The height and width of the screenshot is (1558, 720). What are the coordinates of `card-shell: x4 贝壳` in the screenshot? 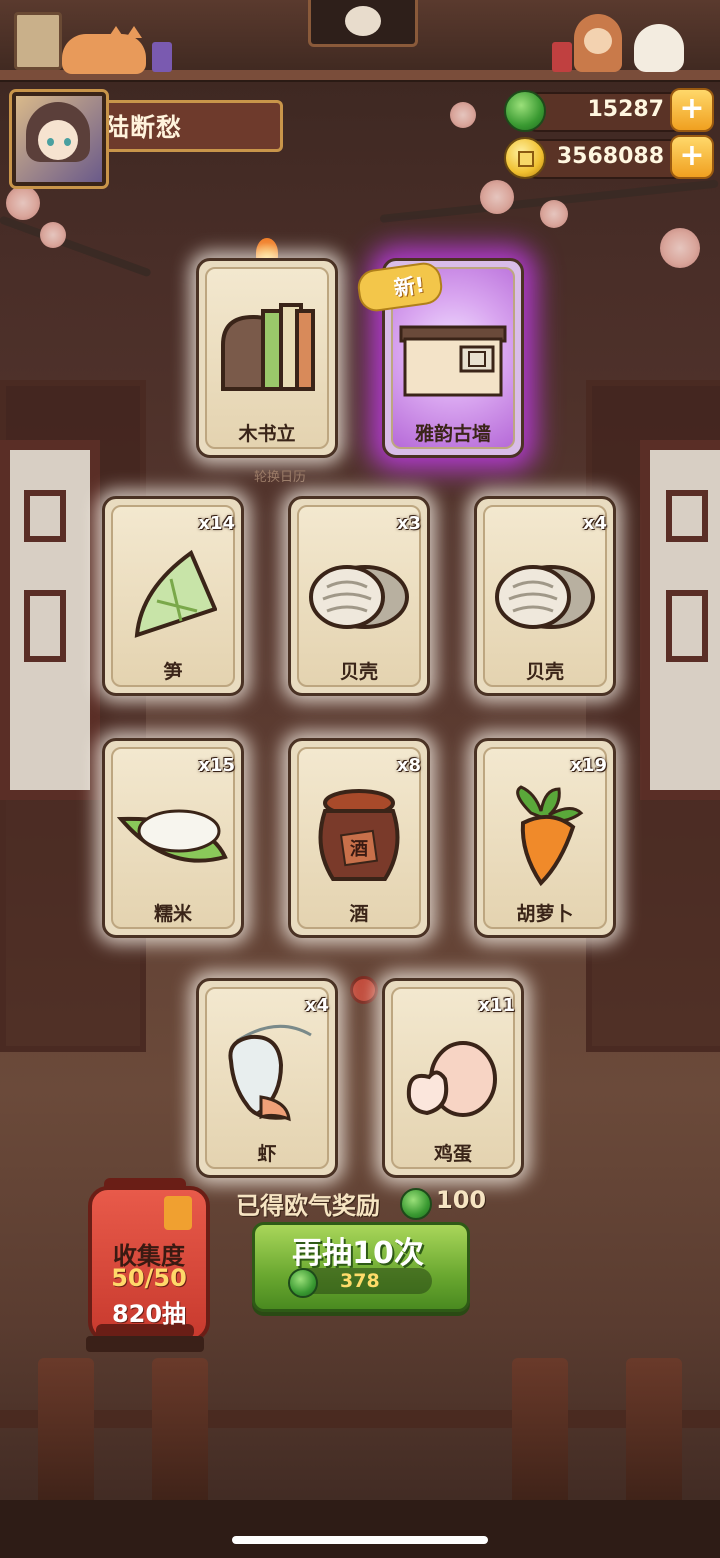 It's located at (545, 596).